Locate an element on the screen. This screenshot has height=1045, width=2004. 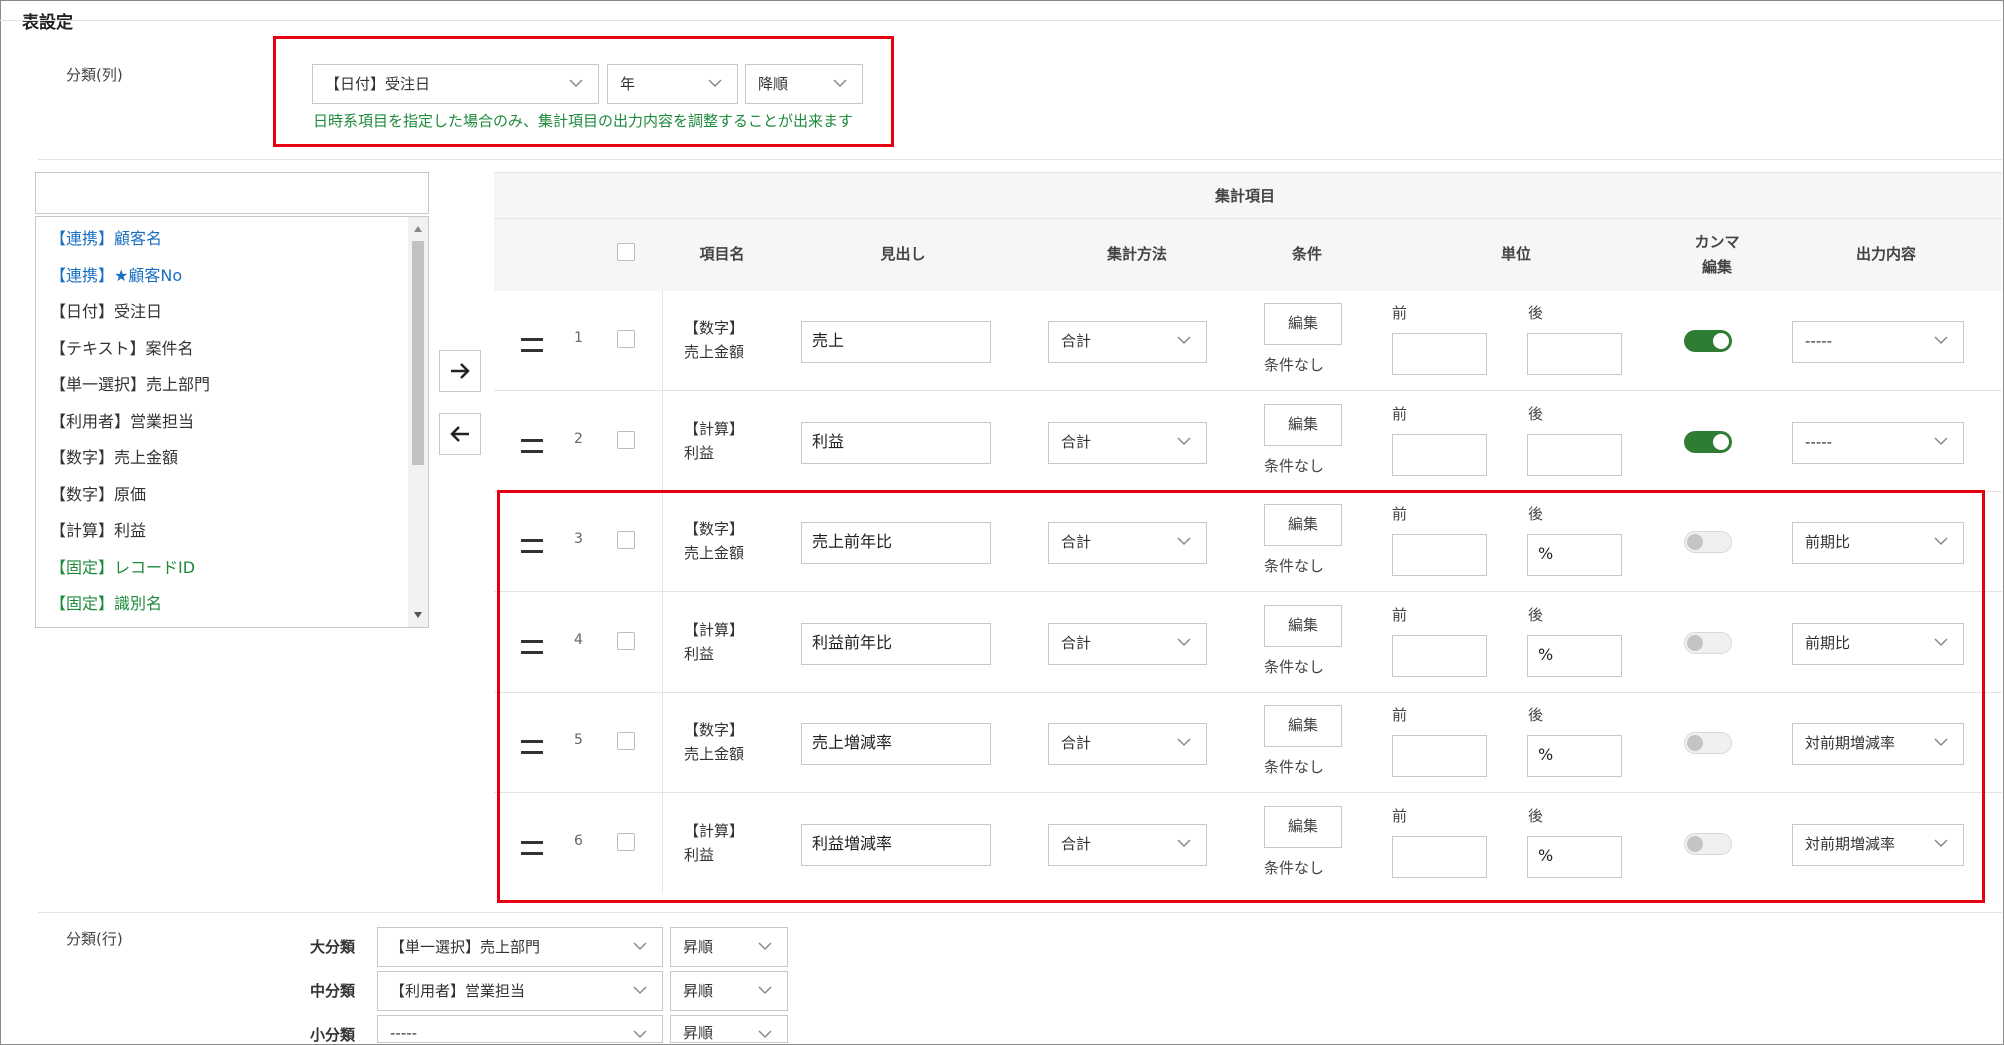
column-unit-select: 年 is located at coordinates (672, 84).